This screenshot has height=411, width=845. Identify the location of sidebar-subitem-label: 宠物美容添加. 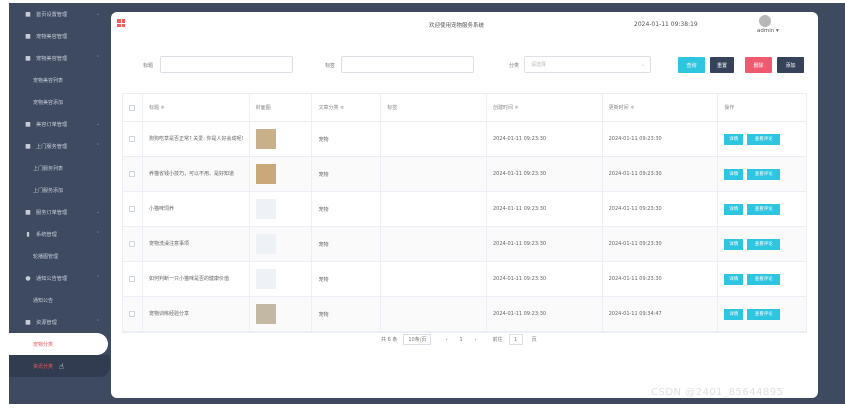
(48, 102).